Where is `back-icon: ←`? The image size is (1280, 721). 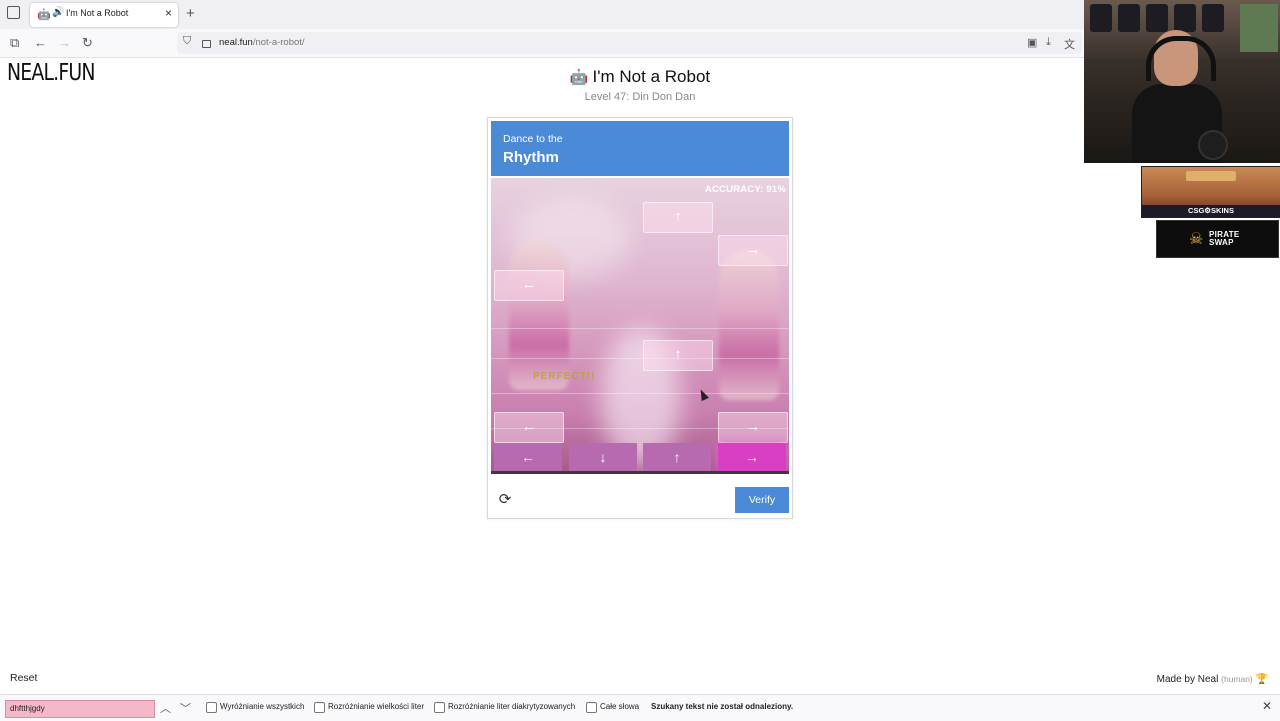 back-icon: ← is located at coordinates (40, 42).